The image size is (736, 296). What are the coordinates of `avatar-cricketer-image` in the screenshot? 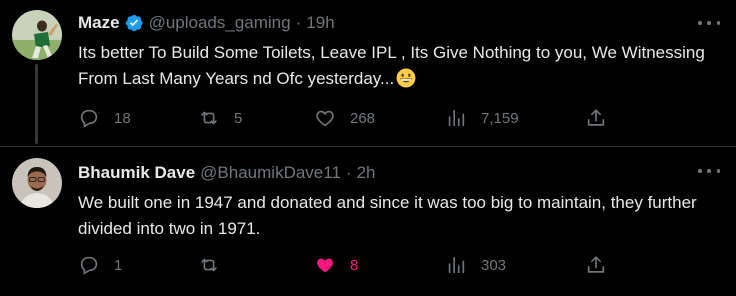 It's located at (37, 35).